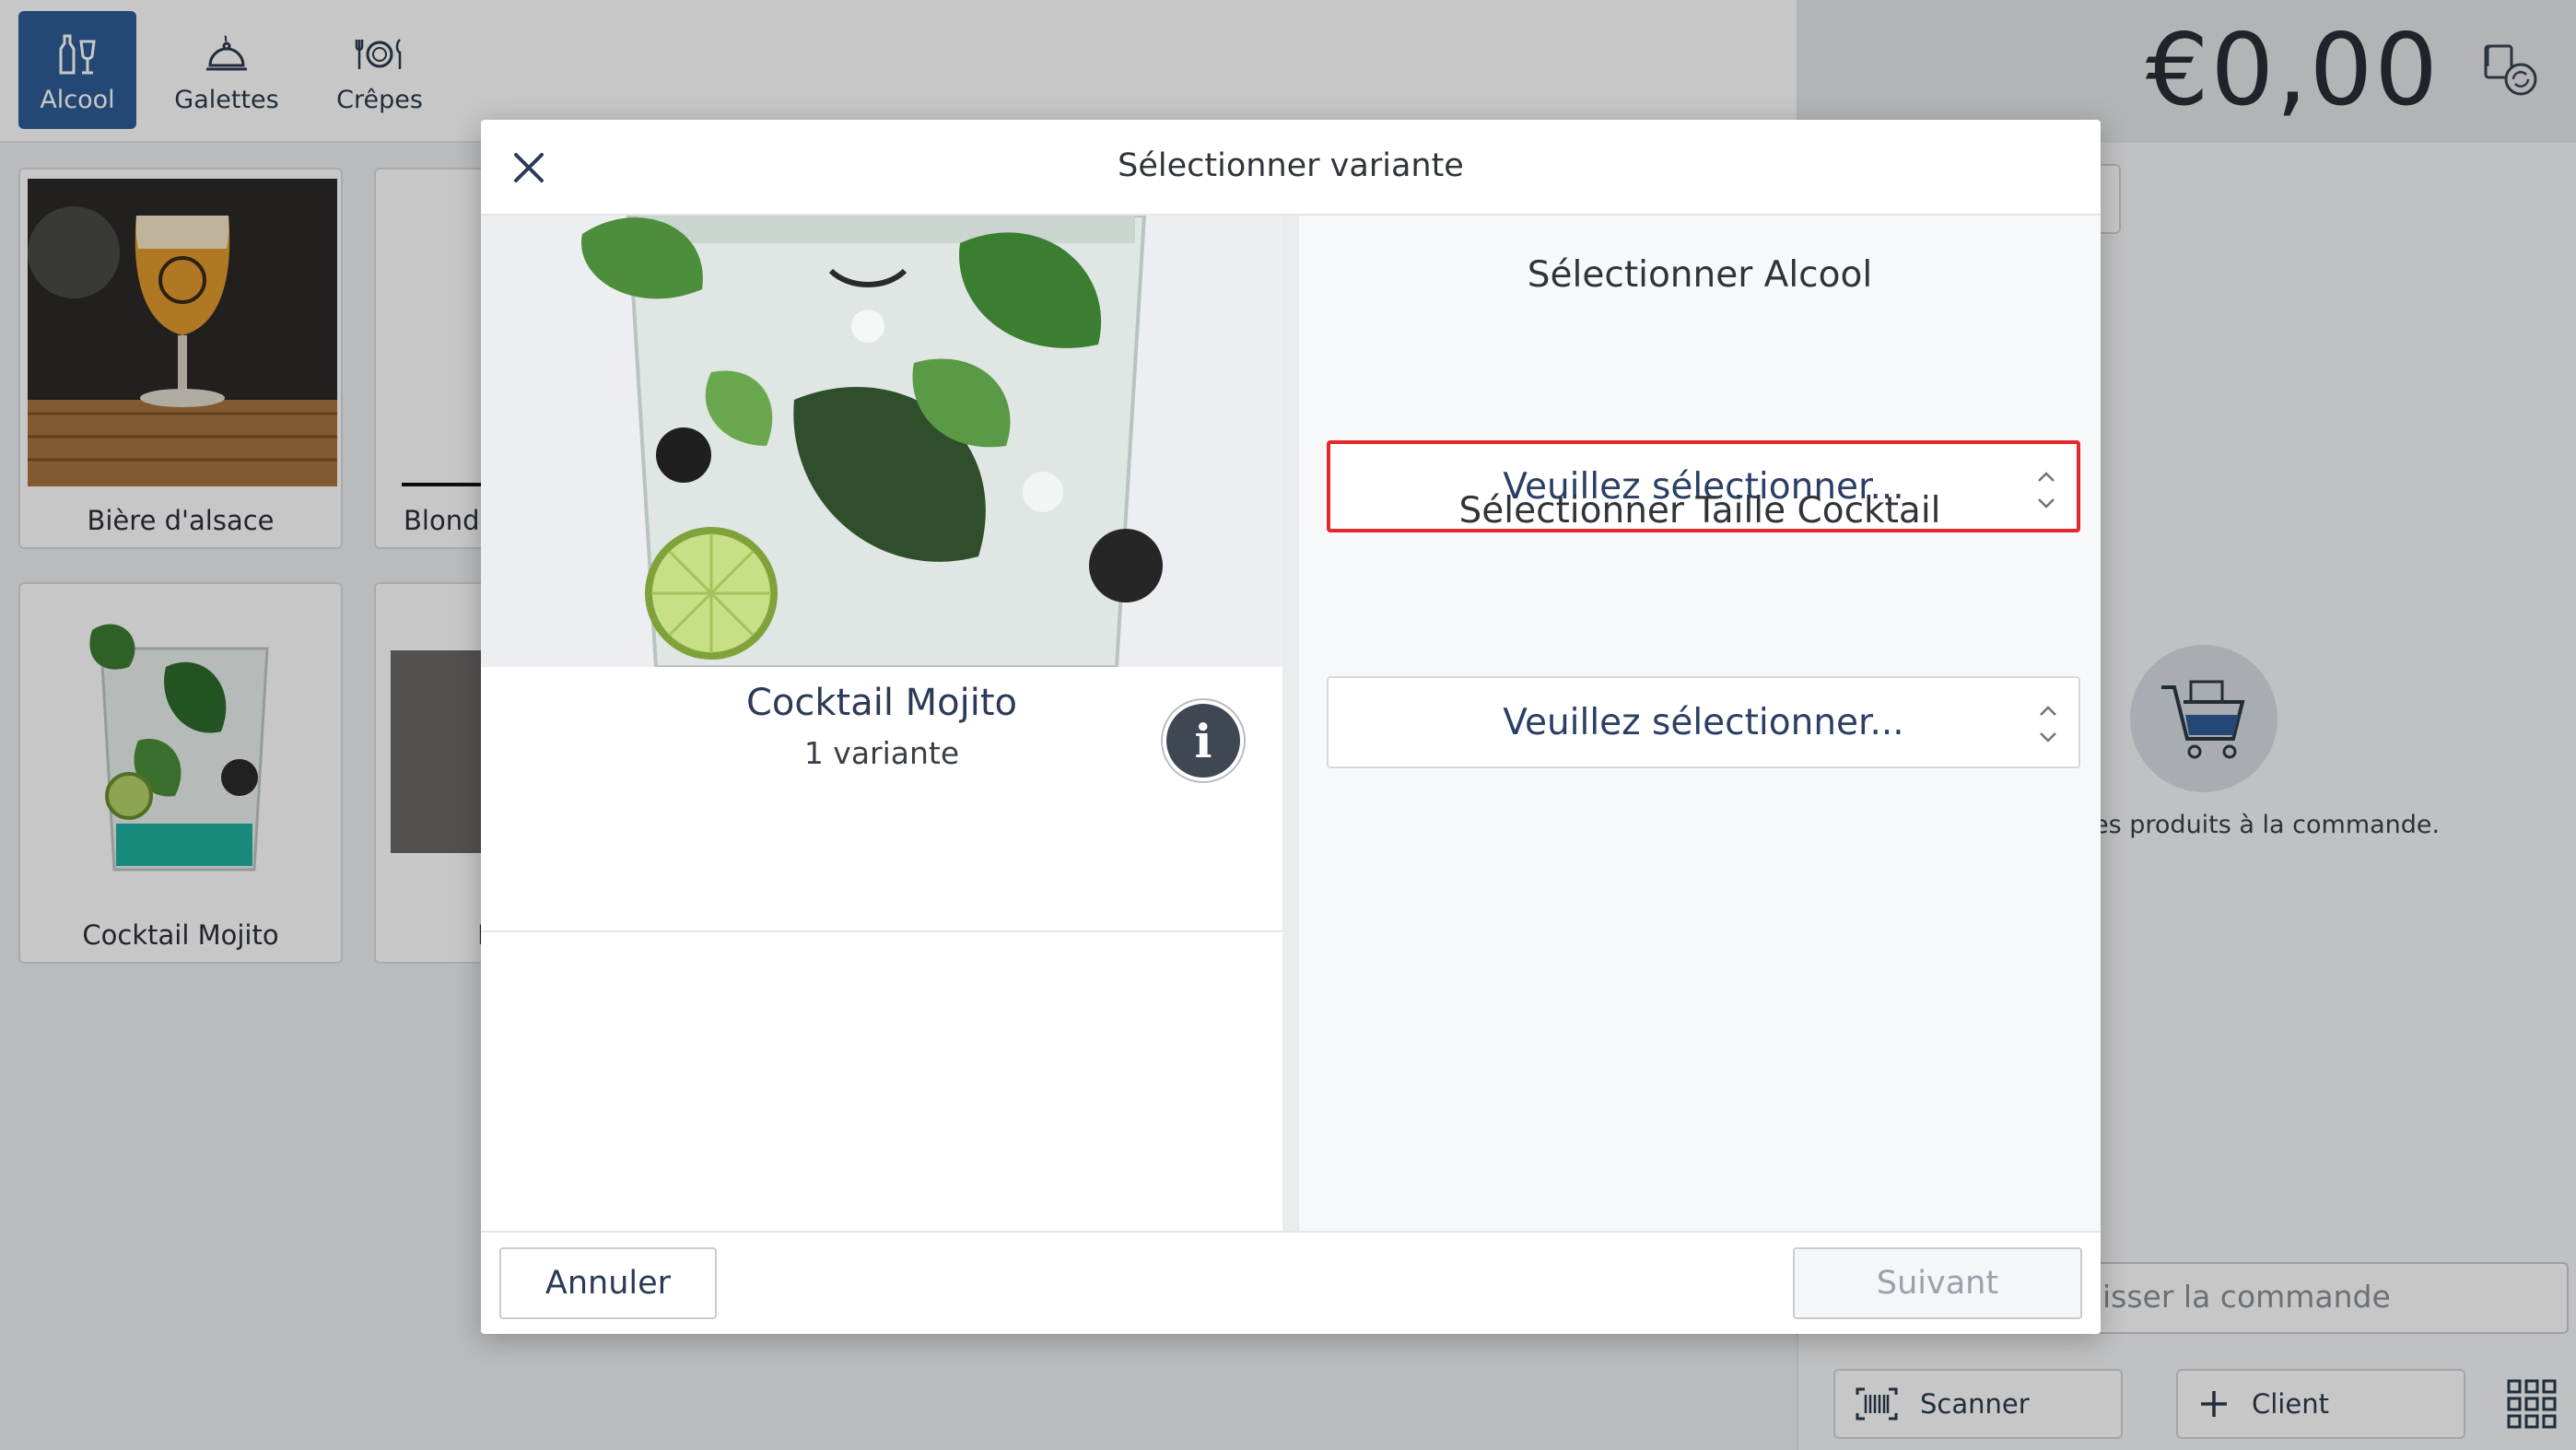 The height and width of the screenshot is (1450, 2576). What do you see at coordinates (881, 703) in the screenshot?
I see `product-name: Cocktail Mojito` at bounding box center [881, 703].